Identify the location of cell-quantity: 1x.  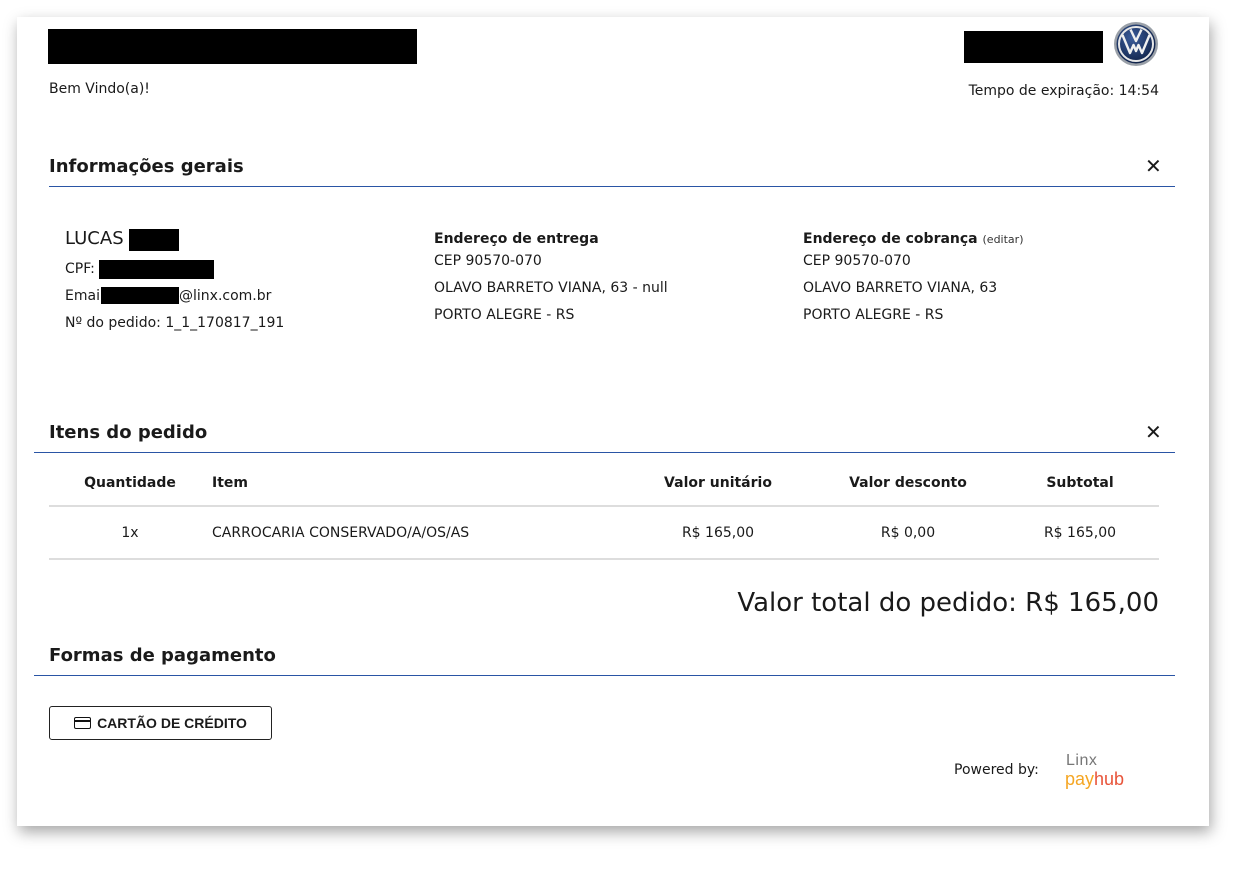
(130, 533).